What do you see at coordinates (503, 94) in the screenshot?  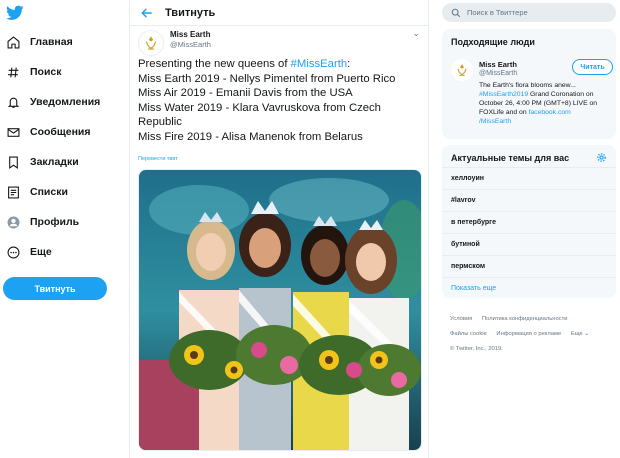 I see `hashtag-link: #MissEarth2019` at bounding box center [503, 94].